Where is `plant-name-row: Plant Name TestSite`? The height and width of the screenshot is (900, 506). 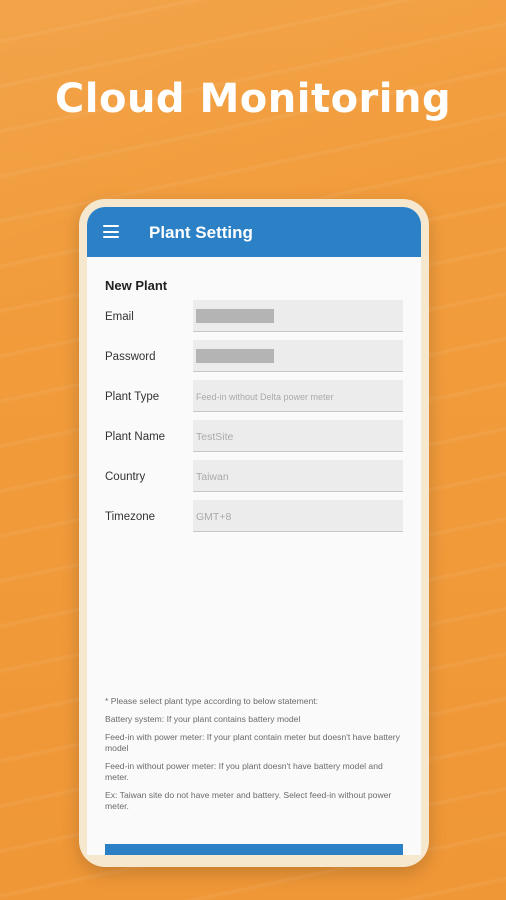 plant-name-row: Plant Name TestSite is located at coordinates (255, 437).